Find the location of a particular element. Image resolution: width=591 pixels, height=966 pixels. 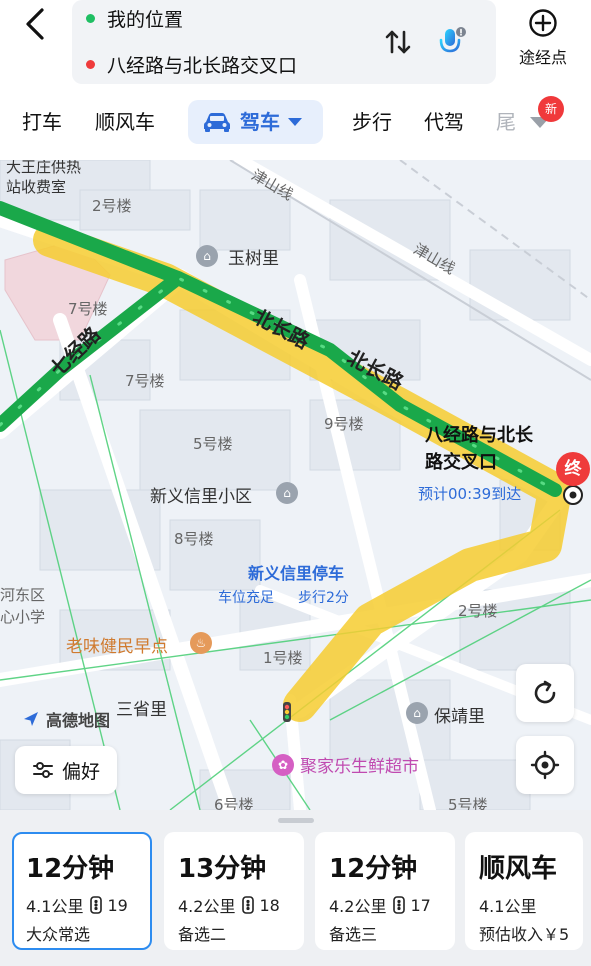

poi-heating-station-line1: 大王庄供热 is located at coordinates (44, 168).